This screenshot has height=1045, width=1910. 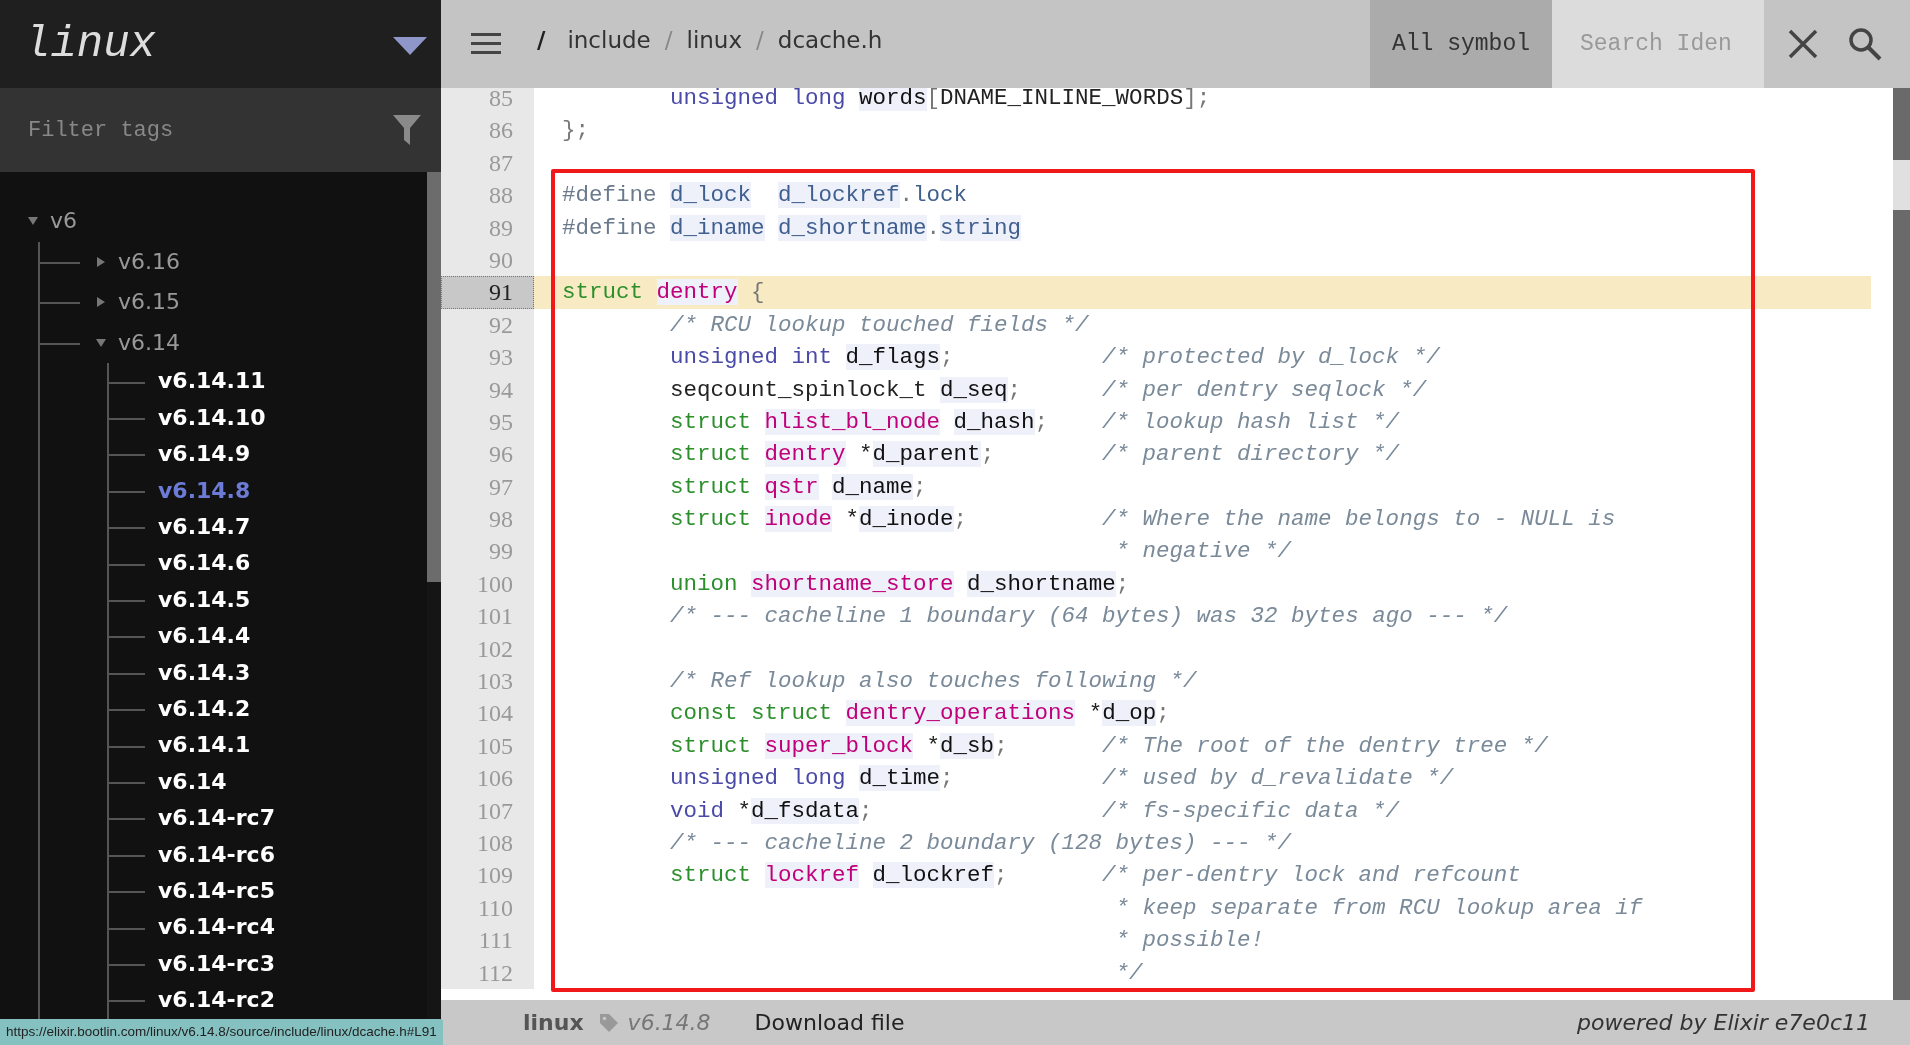 What do you see at coordinates (221, 1032) in the screenshot?
I see `link-preview-tooltip: https://elixir.bootlin.com/linux/v6.14.8/source/include/linux/dcache.h#L91` at bounding box center [221, 1032].